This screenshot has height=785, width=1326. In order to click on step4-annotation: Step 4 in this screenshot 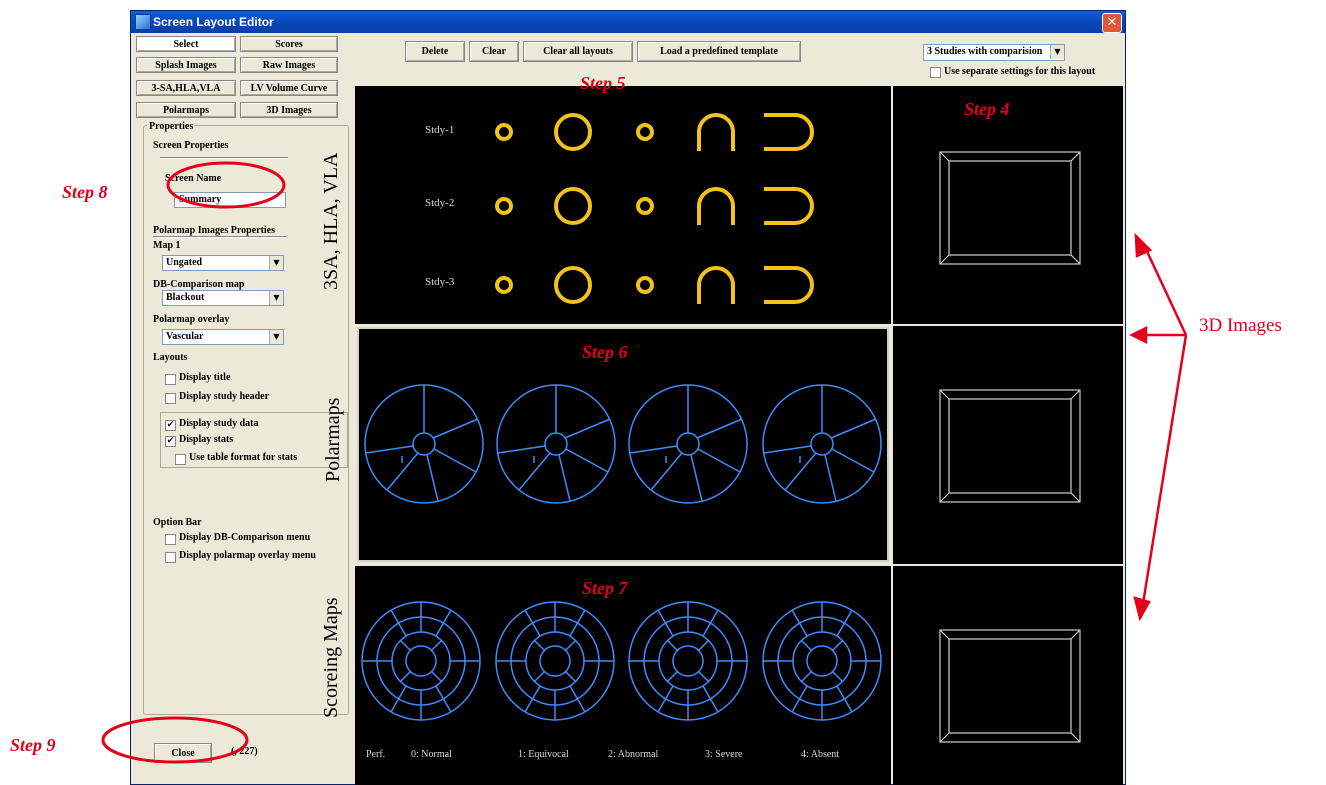, I will do `click(987, 109)`.